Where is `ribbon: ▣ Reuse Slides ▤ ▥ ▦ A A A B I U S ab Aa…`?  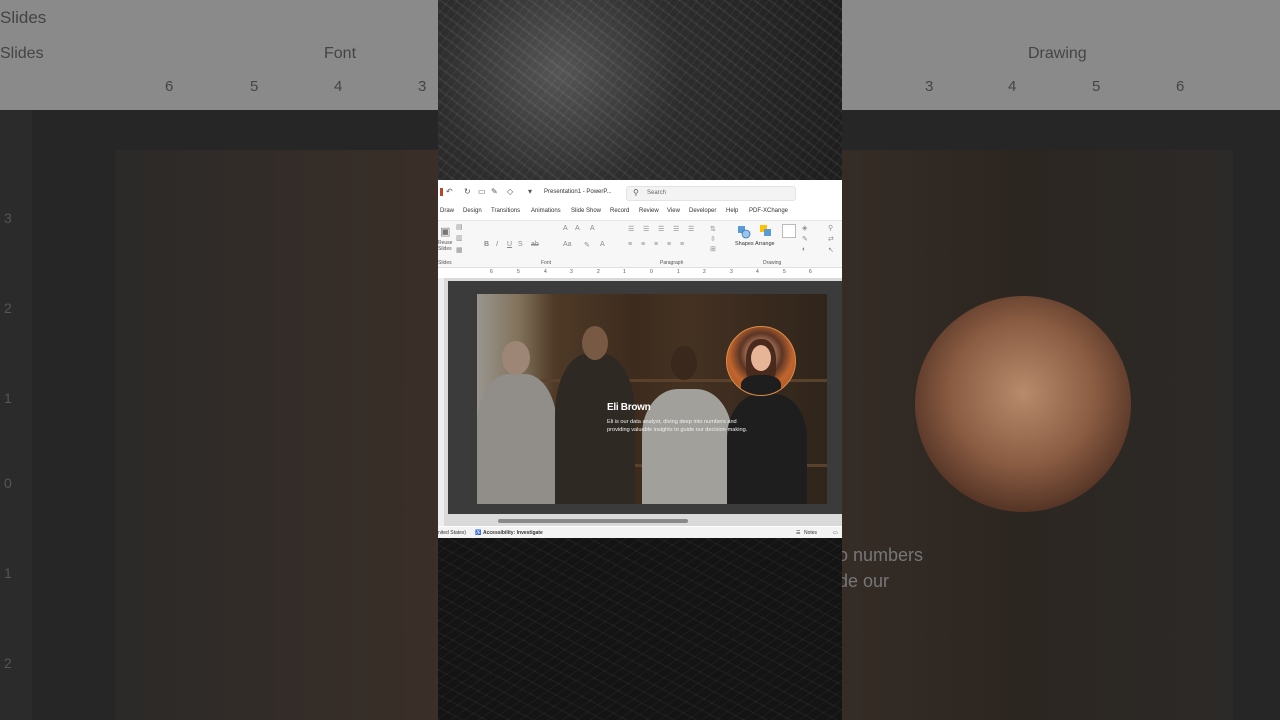
ribbon: ▣ Reuse Slides ▤ ▥ ▦ A A A B I U S ab Aa… is located at coordinates (640, 244).